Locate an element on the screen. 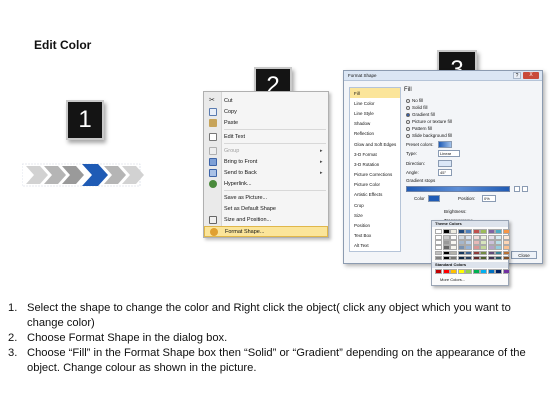  menu-item-cut: ✂ Cut is located at coordinates (266, 100).